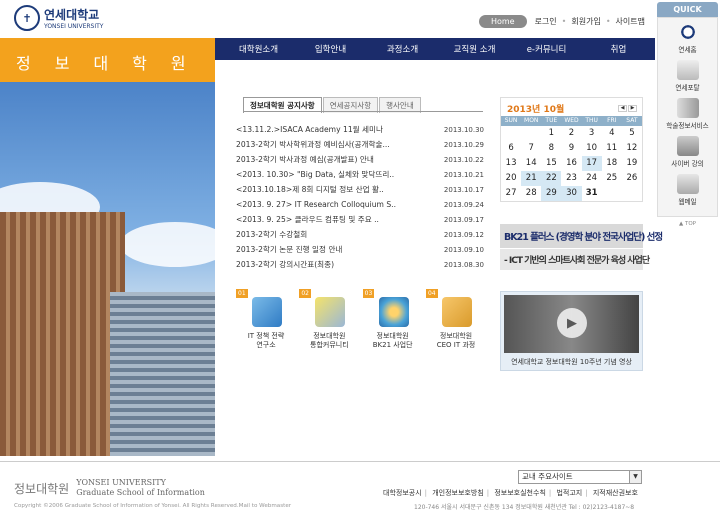 Image resolution: width=720 pixels, height=524 pixels. Describe the element at coordinates (393, 312) in the screenshot. I see `globe-icon` at that location.